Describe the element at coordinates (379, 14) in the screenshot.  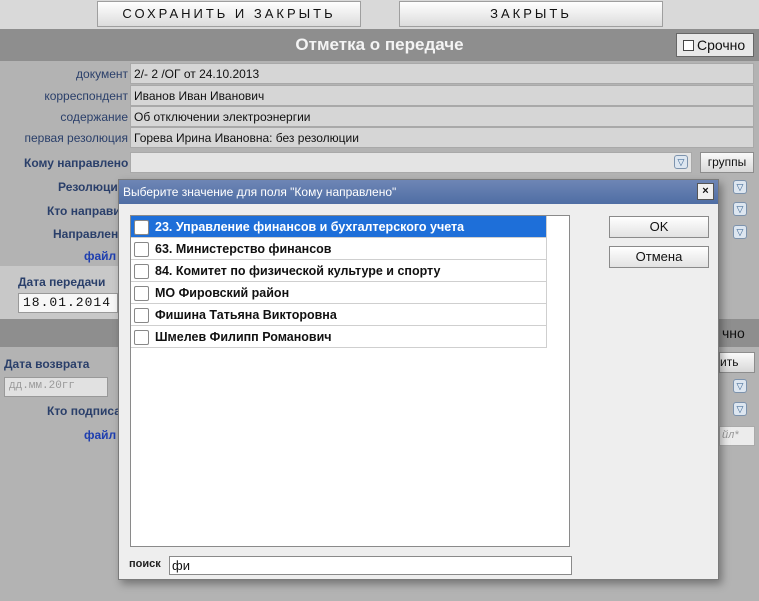
I see `toolbar: СОХРАНИТЬ И ЗАКРЫТЬ ЗАКРЫТЬ` at that location.